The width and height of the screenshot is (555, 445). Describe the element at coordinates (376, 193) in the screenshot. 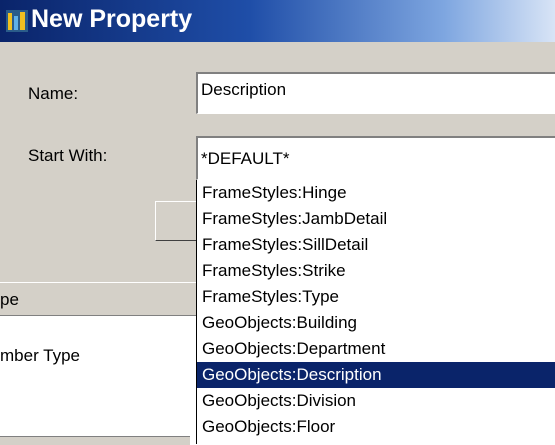

I see `option-item: FrameStyles:Hinge` at that location.